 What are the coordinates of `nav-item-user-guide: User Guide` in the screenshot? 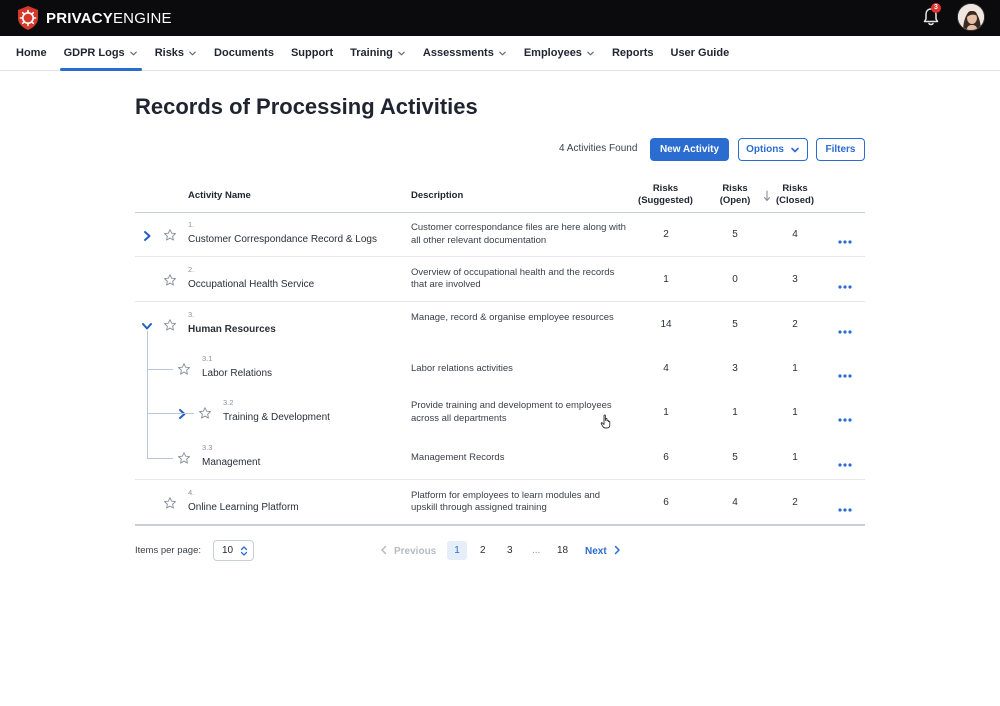 It's located at (700, 53).